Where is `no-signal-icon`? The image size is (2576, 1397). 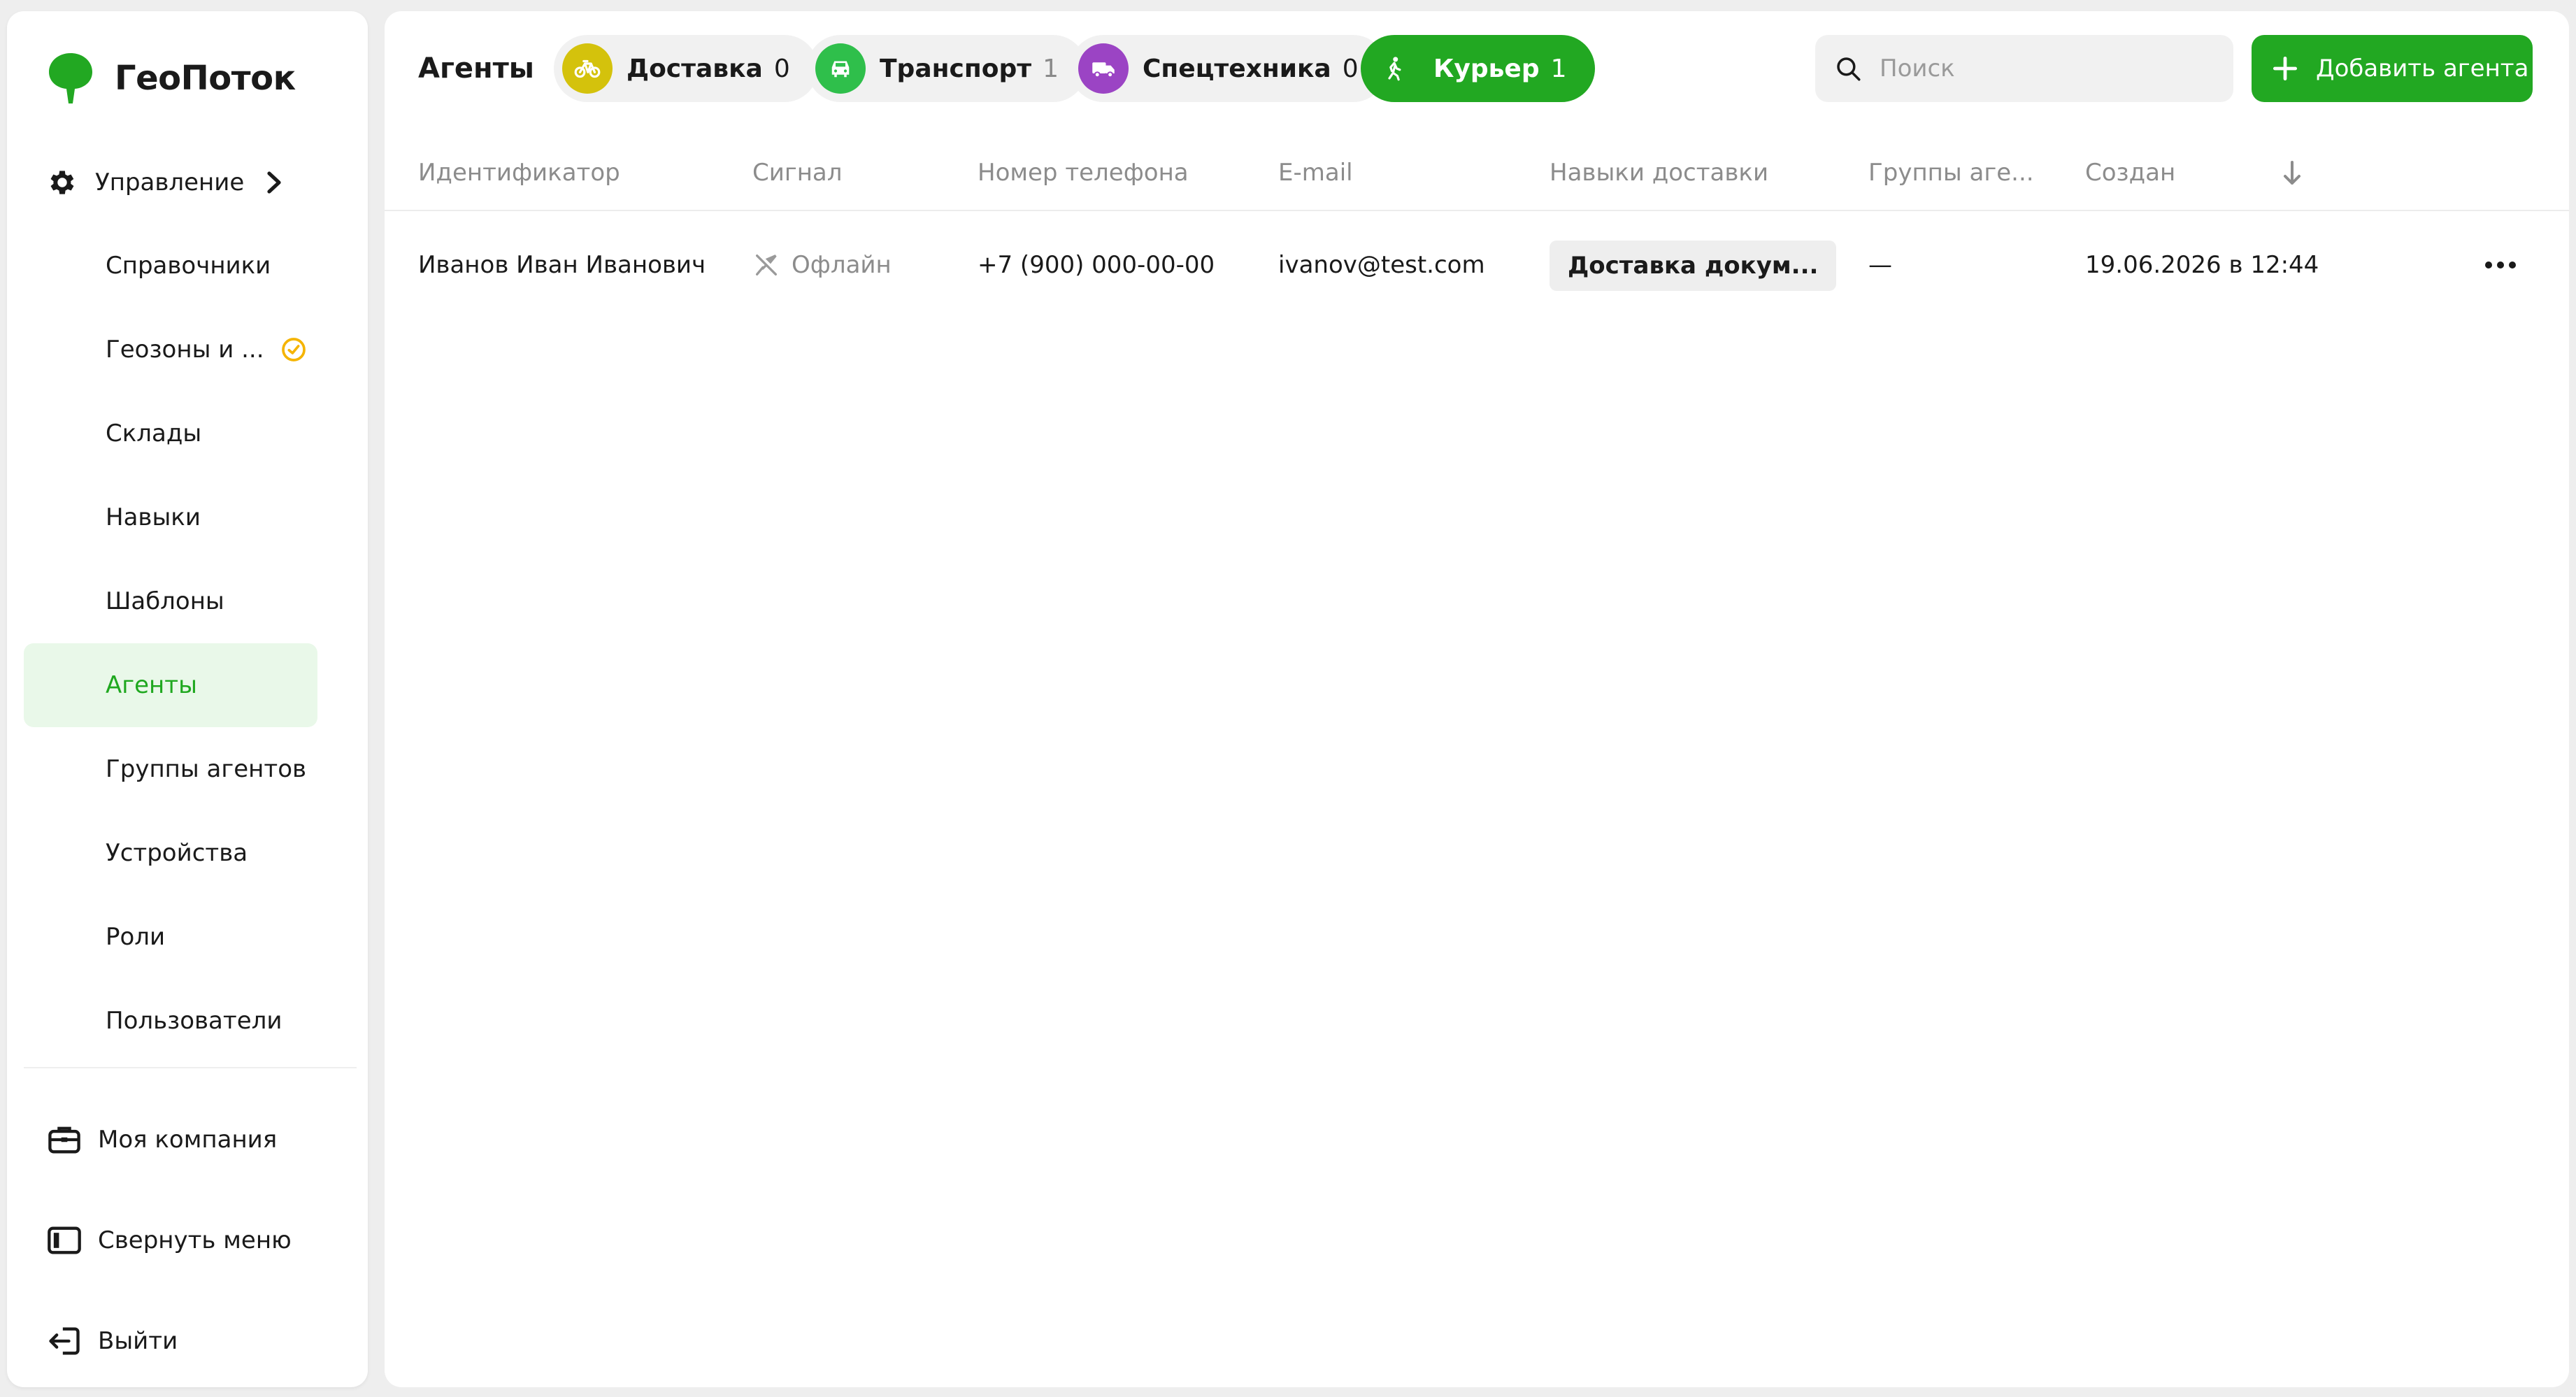
no-signal-icon is located at coordinates (766, 265).